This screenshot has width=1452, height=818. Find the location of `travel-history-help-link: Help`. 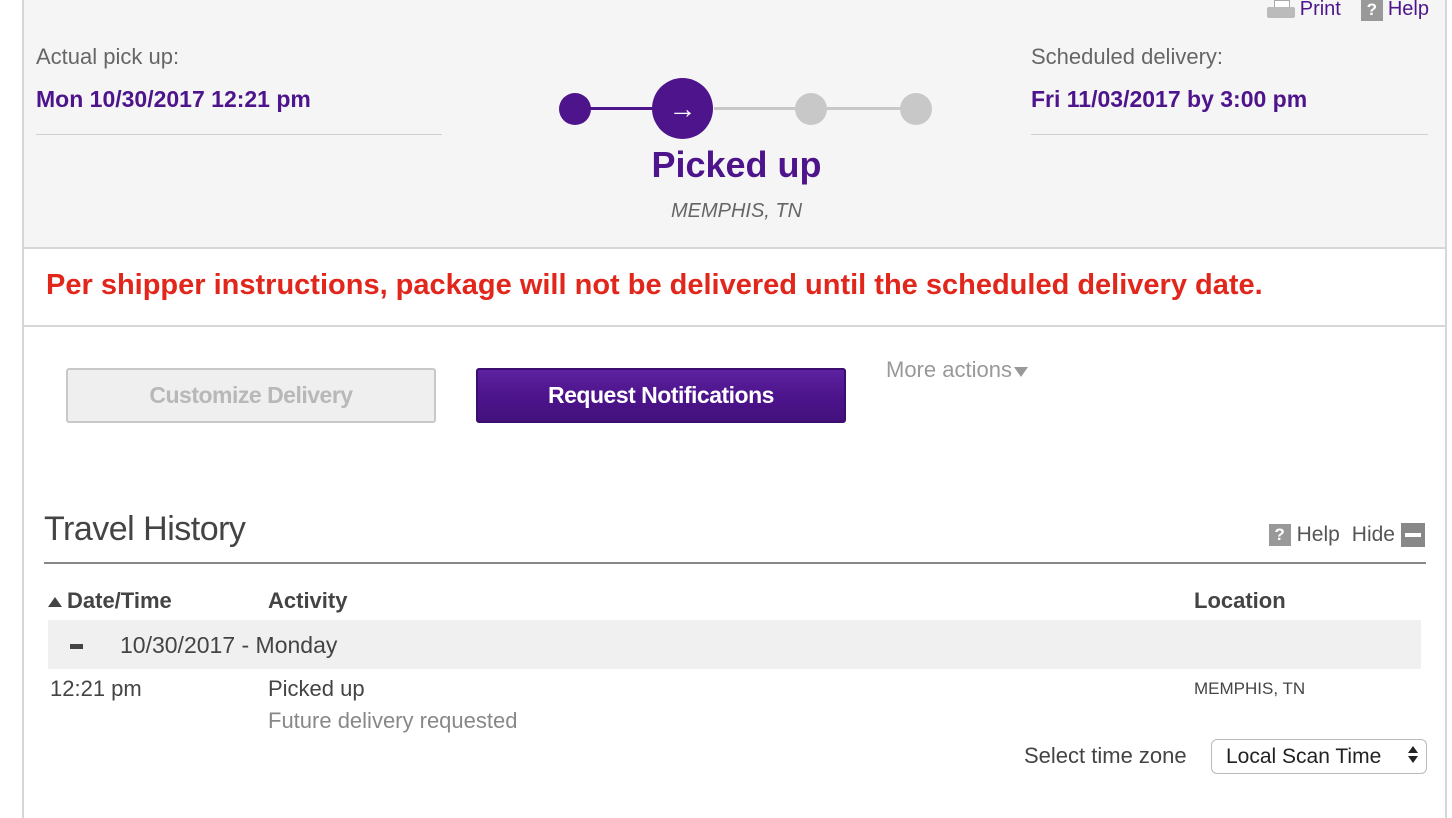

travel-history-help-link: Help is located at coordinates (1318, 535).